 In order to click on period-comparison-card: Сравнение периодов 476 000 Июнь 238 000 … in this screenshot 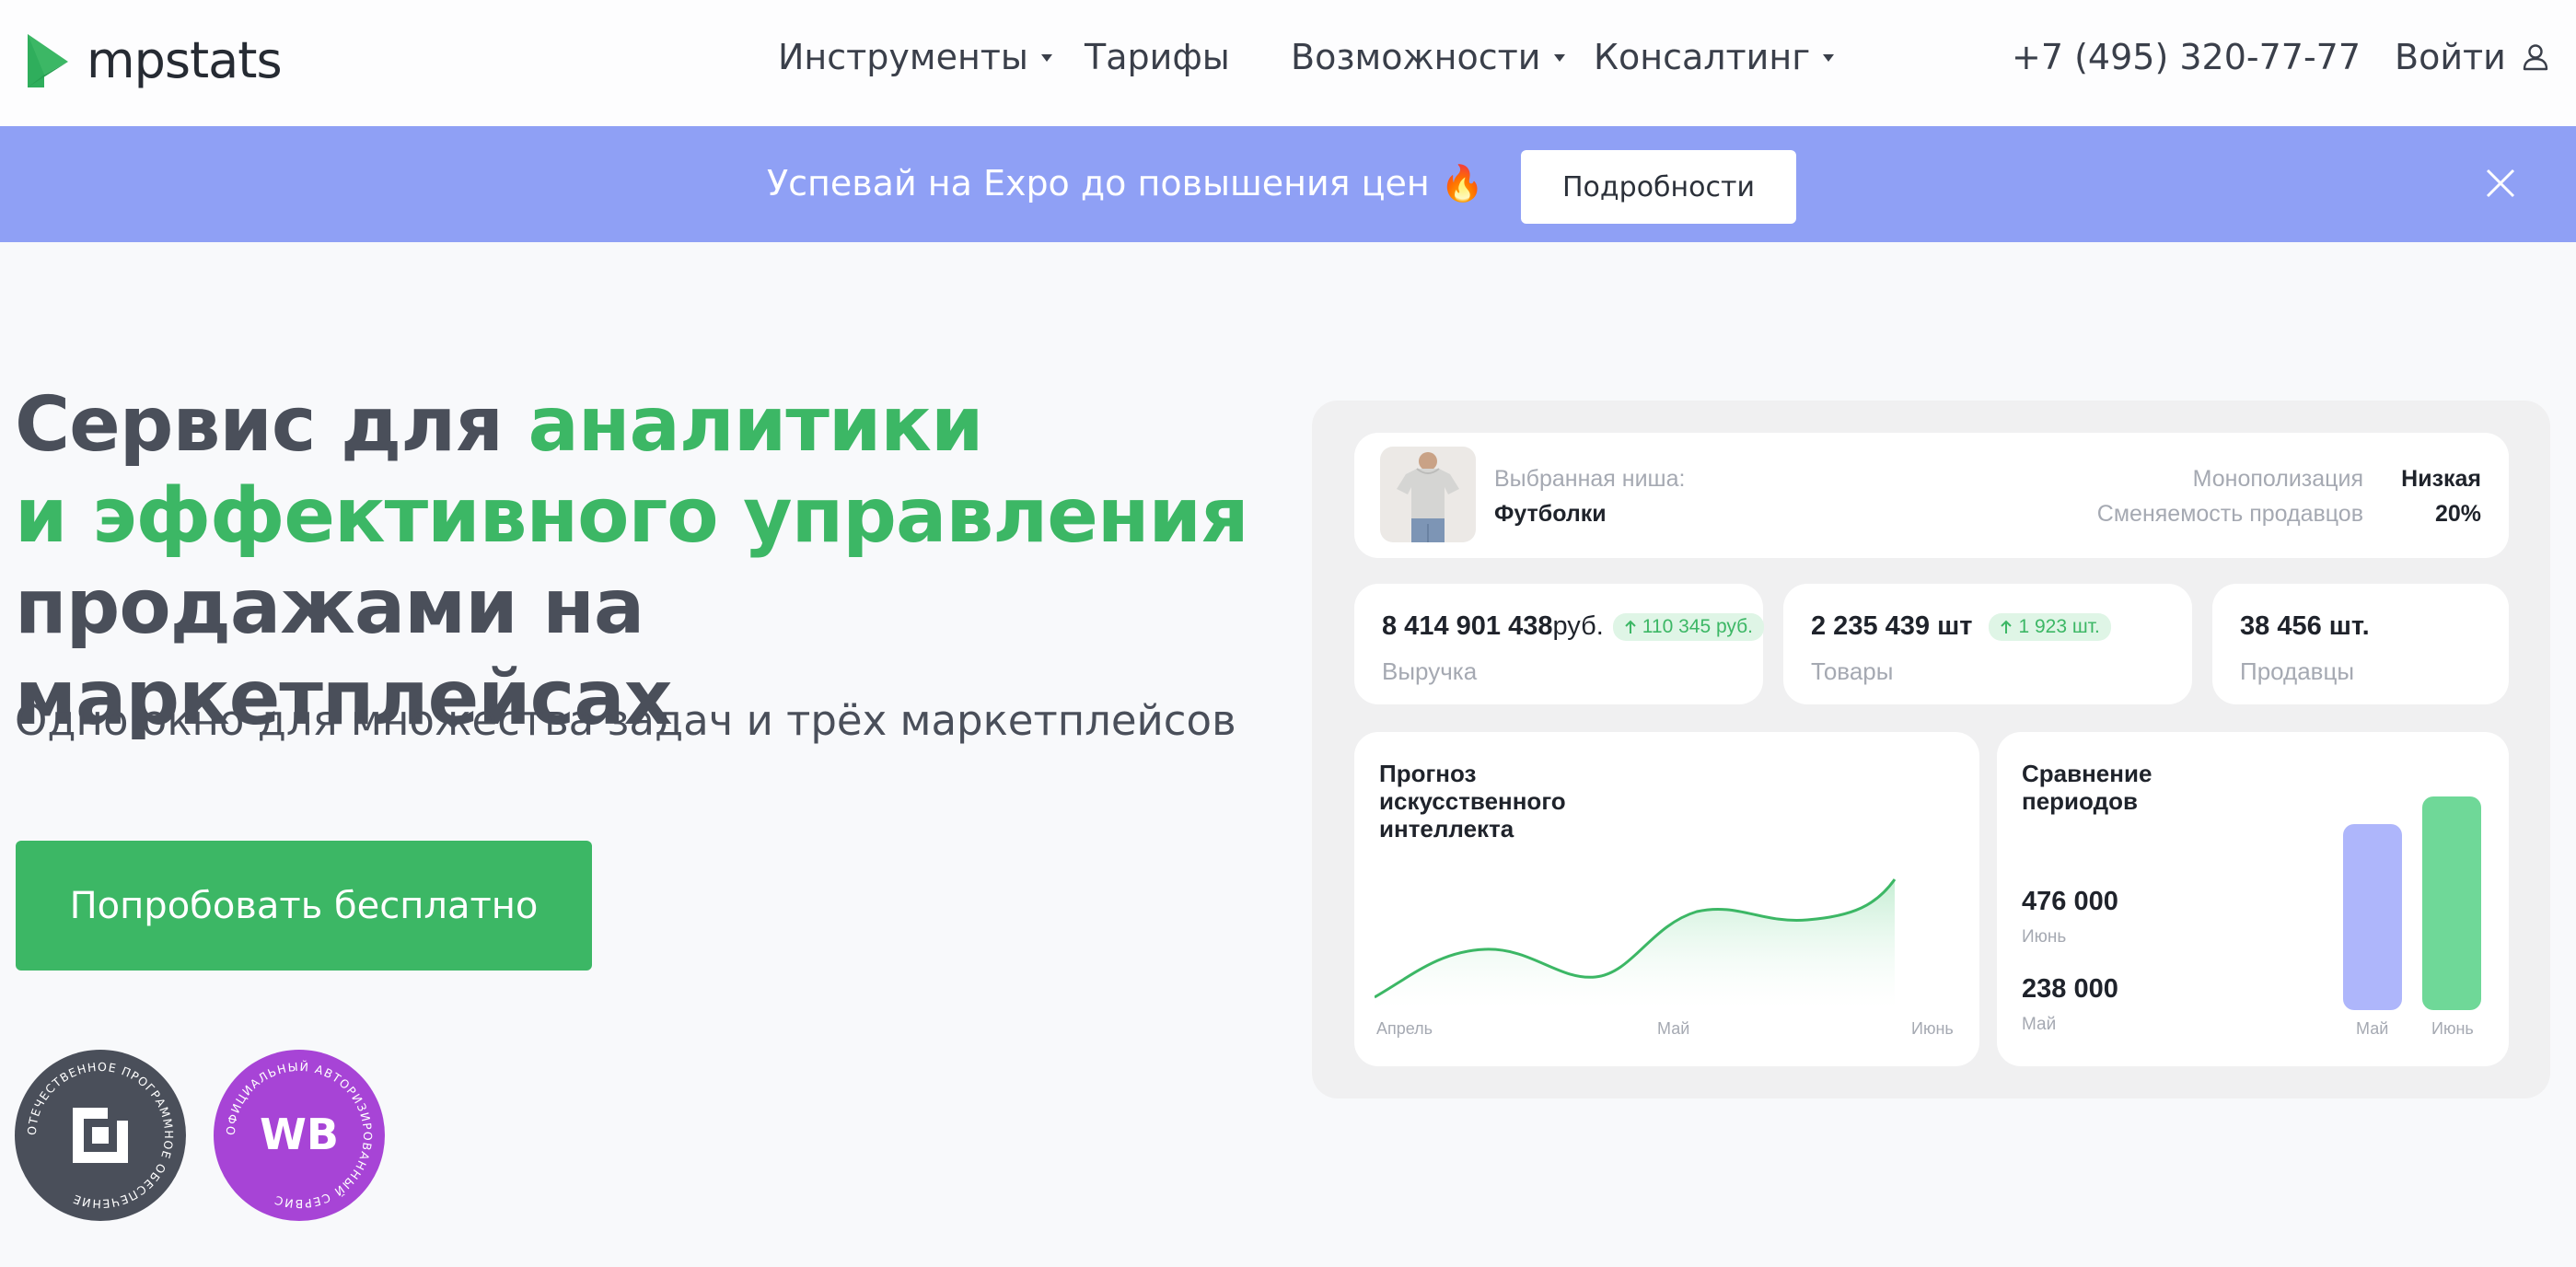, I will do `click(2253, 899)`.